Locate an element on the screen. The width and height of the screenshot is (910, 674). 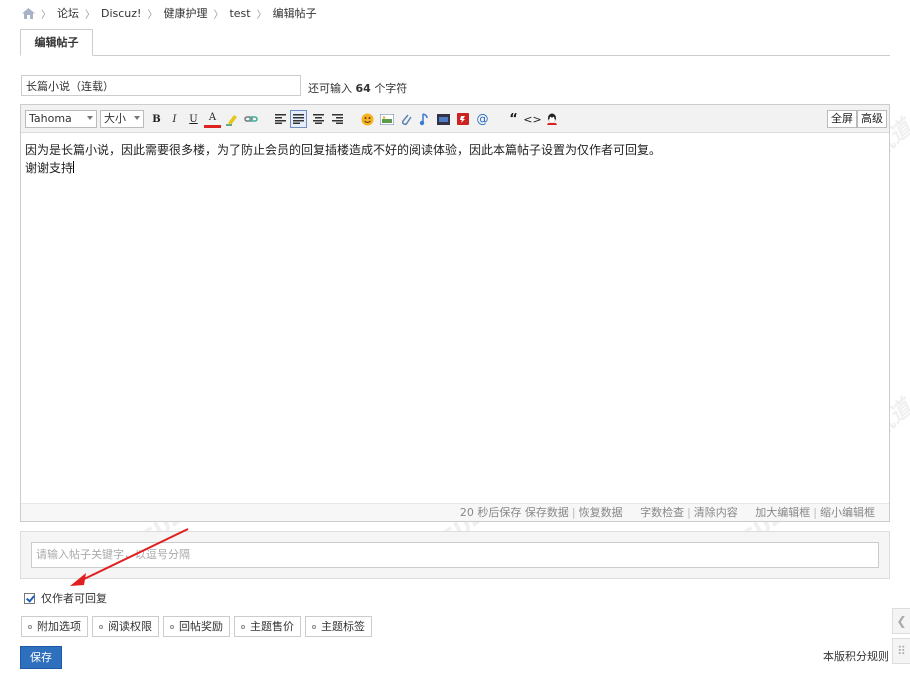
underline-label: U is located at coordinates (193, 119).